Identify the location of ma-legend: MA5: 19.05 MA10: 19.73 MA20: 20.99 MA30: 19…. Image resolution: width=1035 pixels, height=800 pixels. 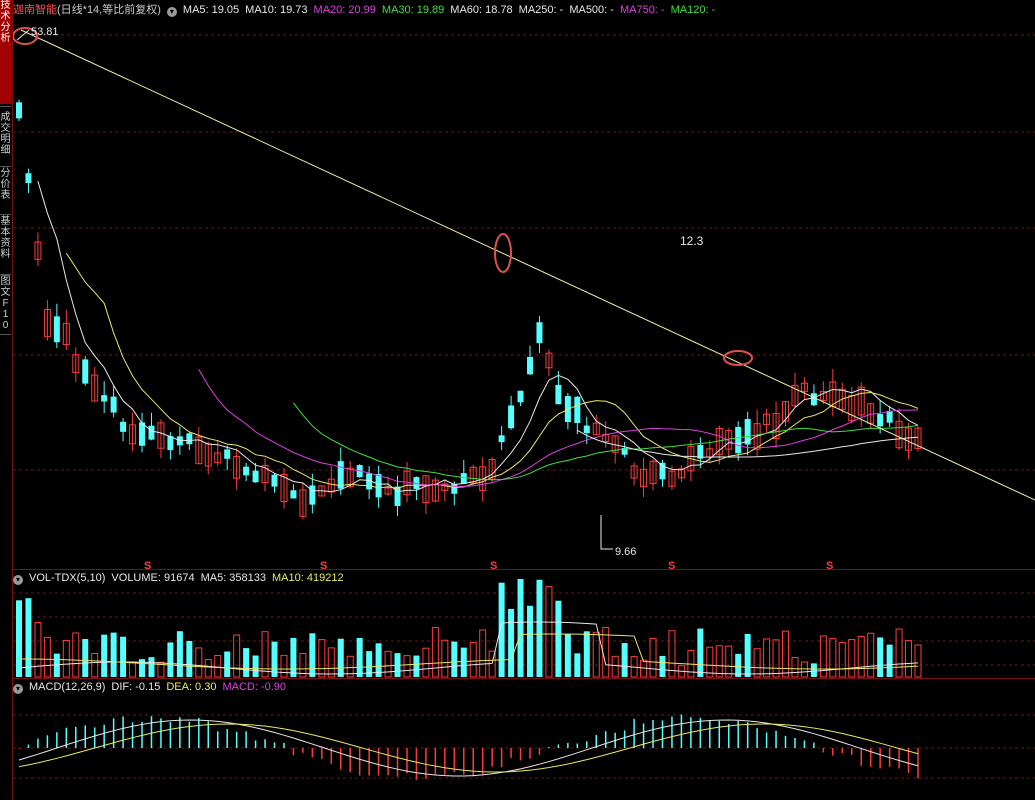
(452, 10).